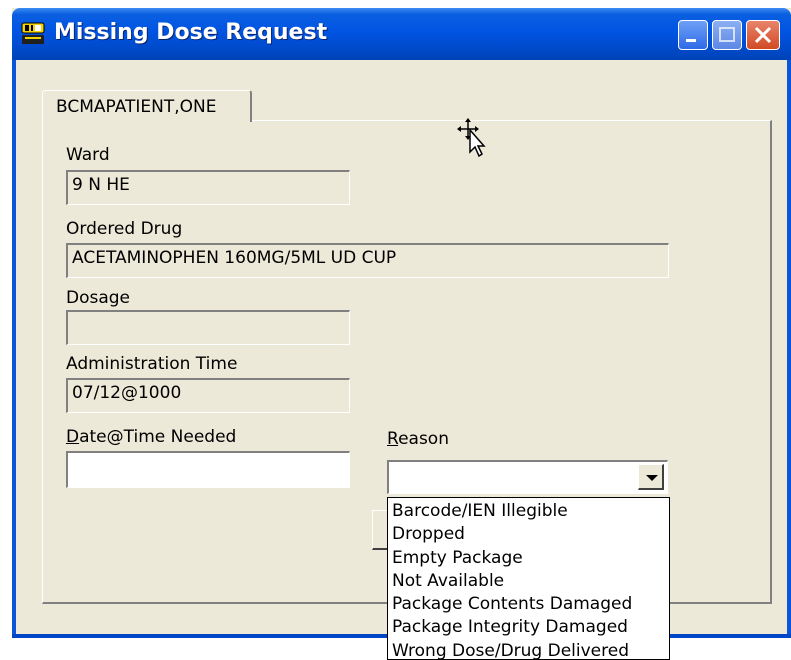  I want to click on close-button, so click(763, 35).